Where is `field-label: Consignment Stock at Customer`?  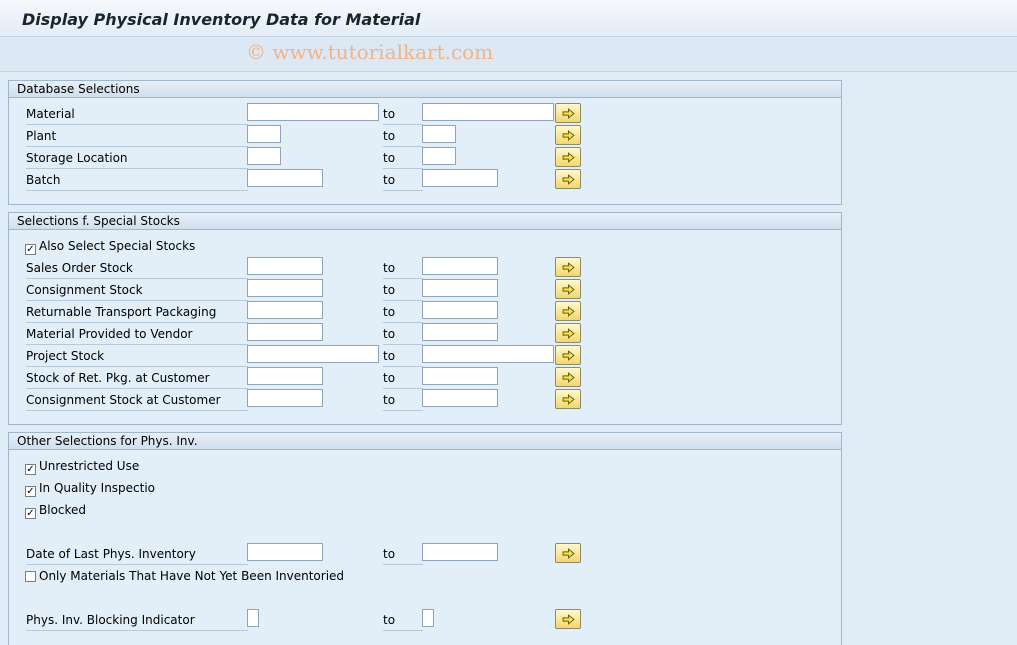
field-label: Consignment Stock at Customer is located at coordinates (137, 401).